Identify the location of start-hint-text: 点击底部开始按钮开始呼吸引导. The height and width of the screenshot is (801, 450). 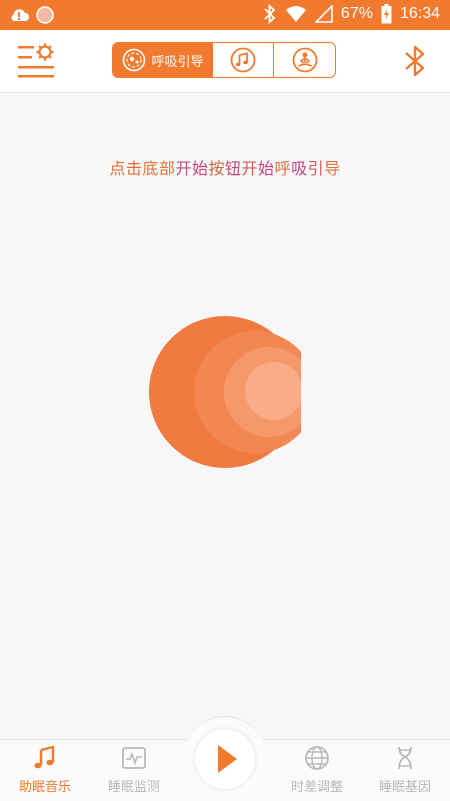
(225, 167).